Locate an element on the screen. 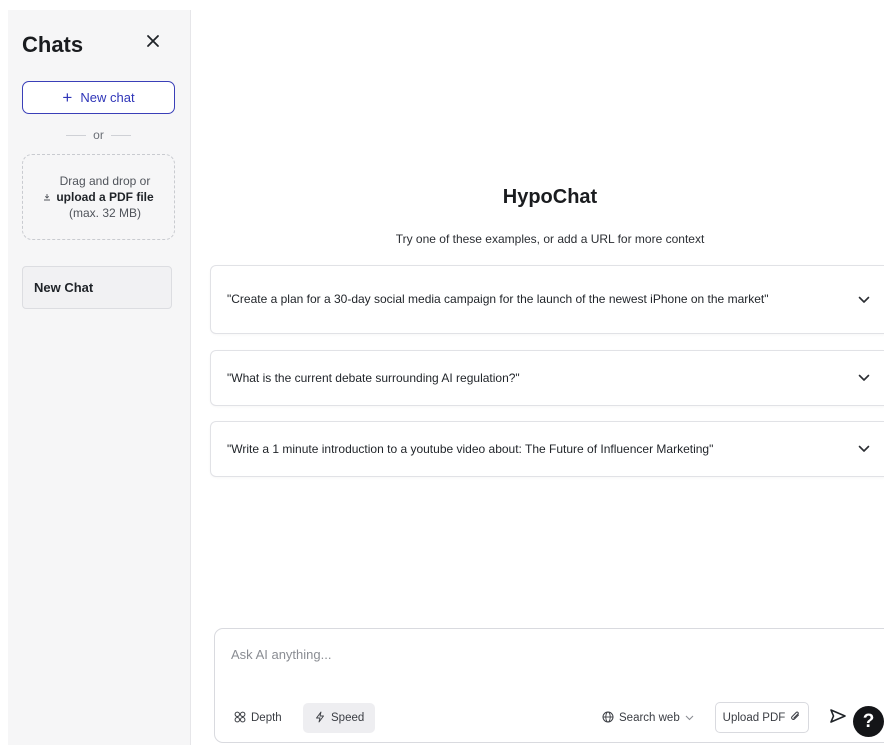 The height and width of the screenshot is (755, 884). depth-icon is located at coordinates (240, 718).